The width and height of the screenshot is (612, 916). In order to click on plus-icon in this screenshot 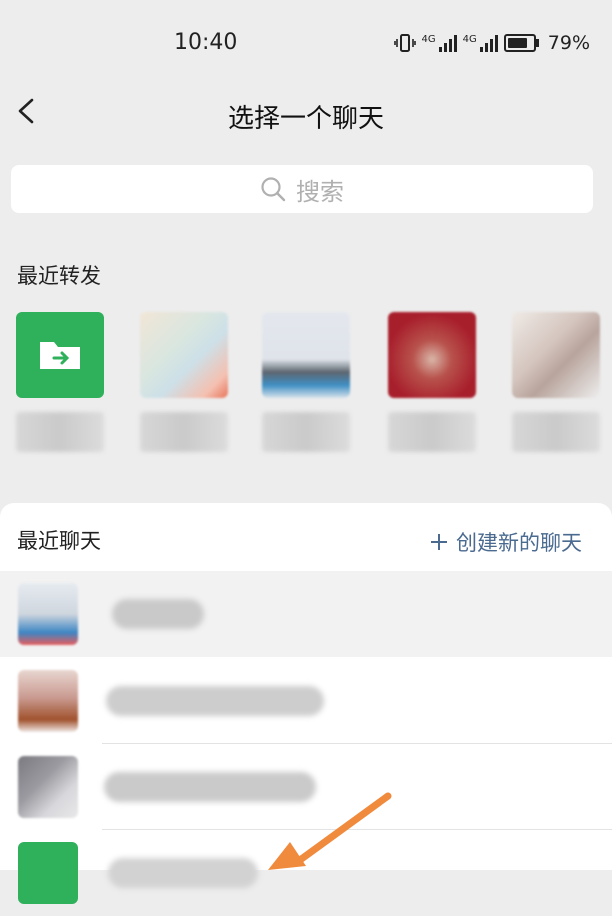, I will do `click(439, 542)`.